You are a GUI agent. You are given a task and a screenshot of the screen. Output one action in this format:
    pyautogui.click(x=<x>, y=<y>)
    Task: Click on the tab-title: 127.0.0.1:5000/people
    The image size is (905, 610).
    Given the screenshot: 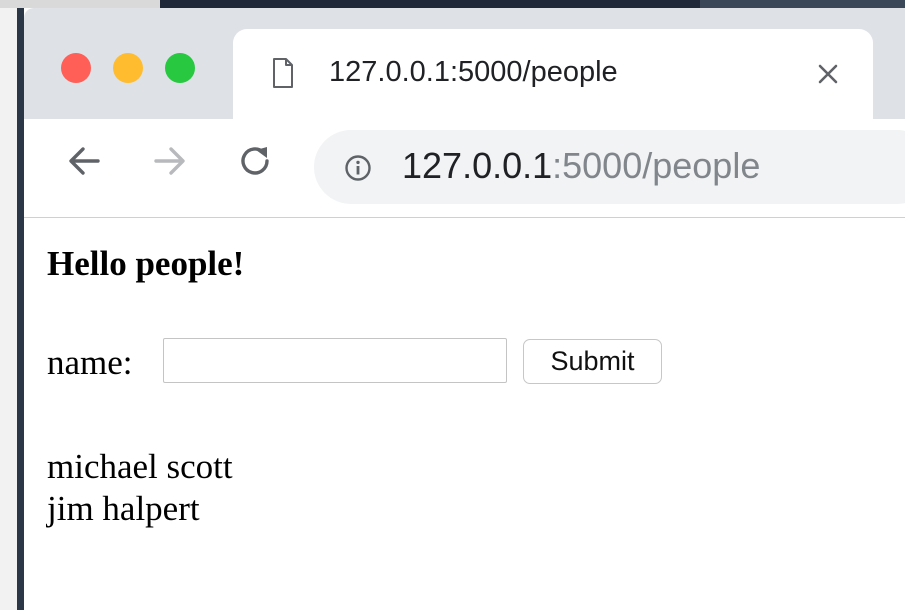 What is the action you would take?
    pyautogui.click(x=473, y=72)
    